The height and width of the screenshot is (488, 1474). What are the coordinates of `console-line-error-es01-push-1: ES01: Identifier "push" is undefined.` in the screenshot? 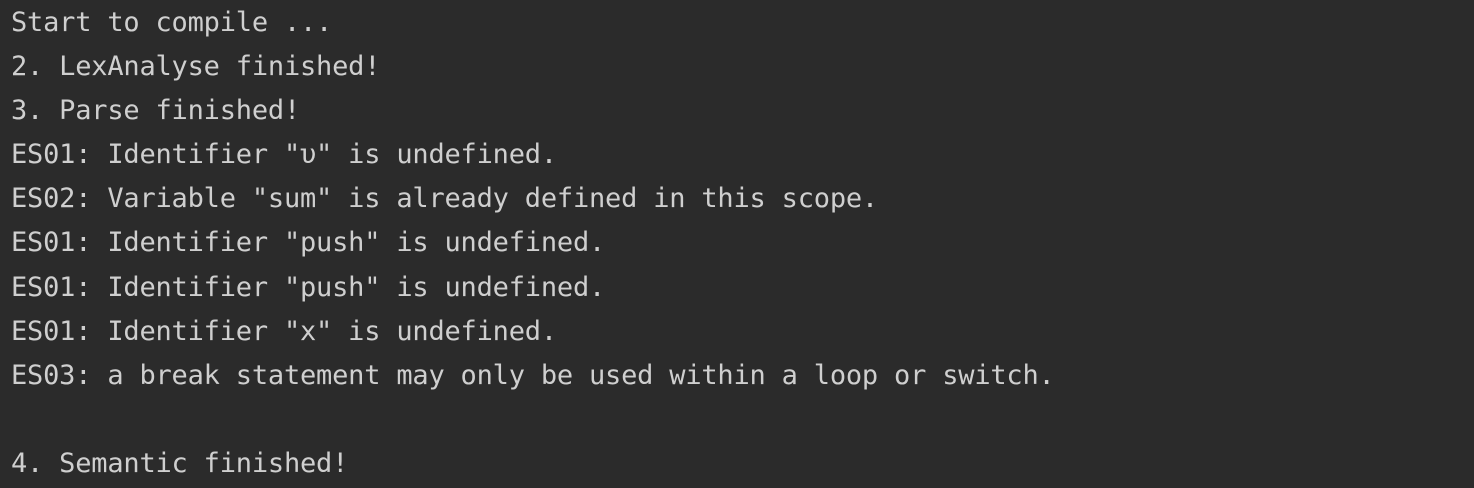 It's located at (308, 243).